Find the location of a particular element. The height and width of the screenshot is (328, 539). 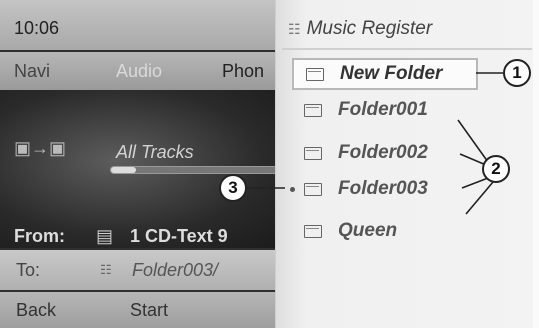

action-bar: Back Start is located at coordinates (145, 310).